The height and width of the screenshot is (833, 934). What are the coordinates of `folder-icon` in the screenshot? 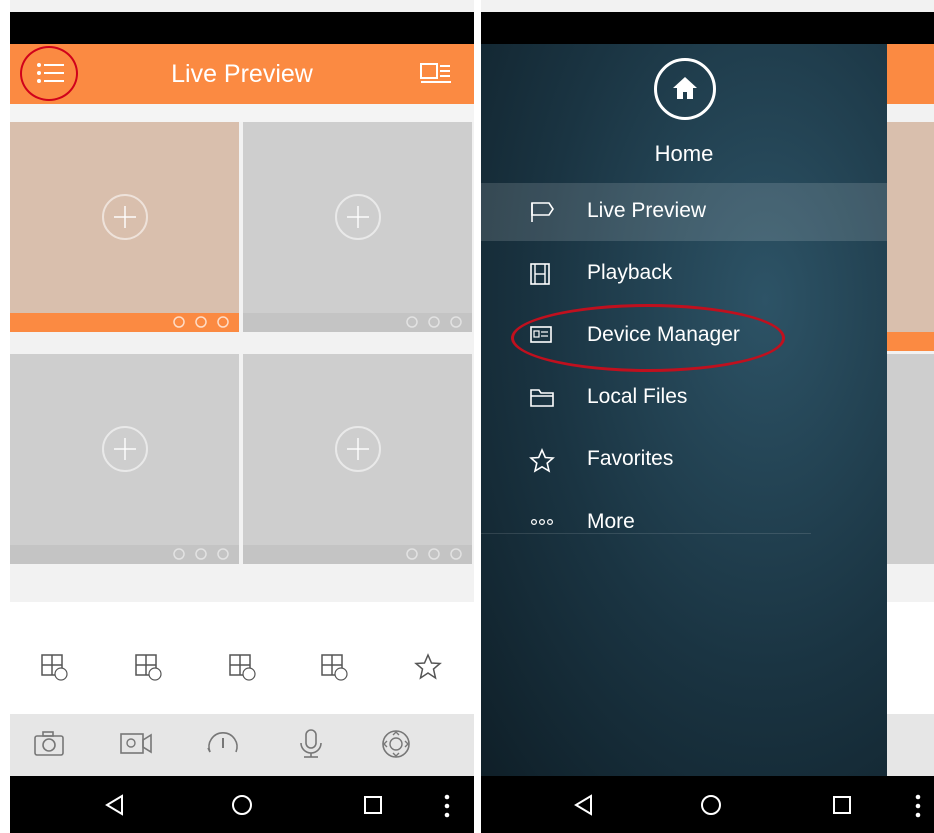 It's located at (542, 398).